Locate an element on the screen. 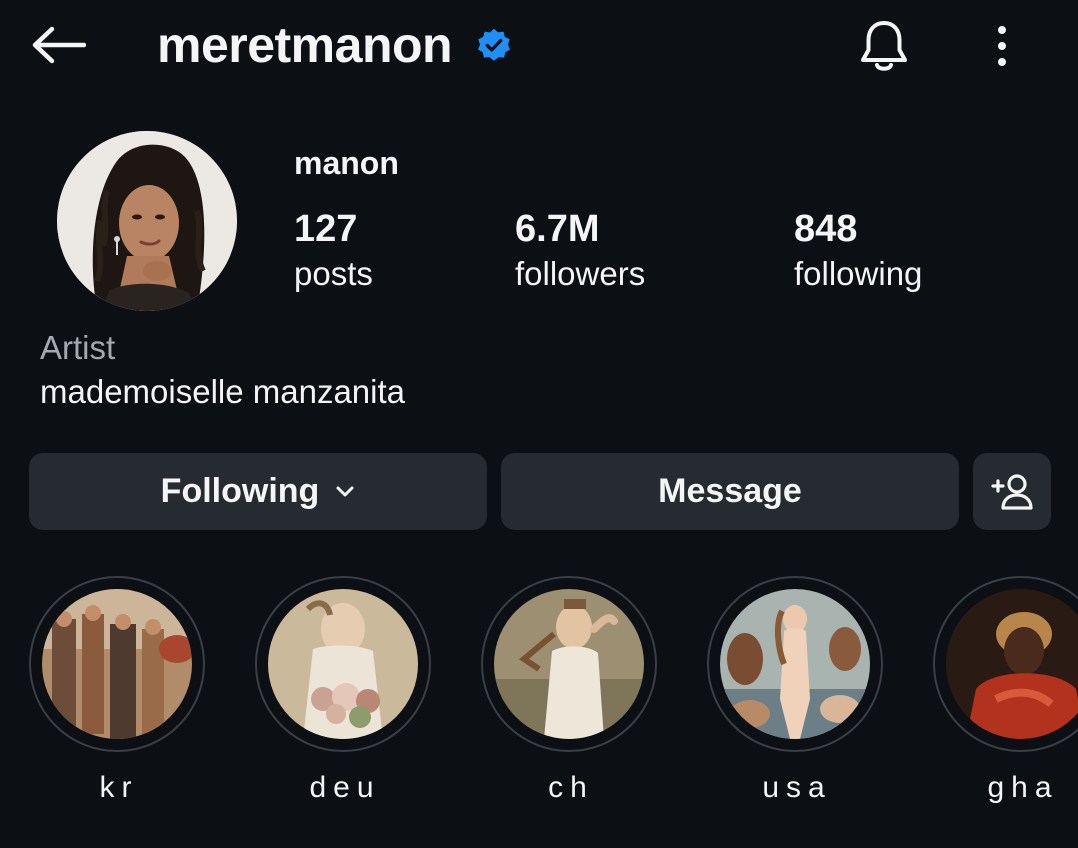 The height and width of the screenshot is (848, 1078). add-user-button is located at coordinates (1012, 491).